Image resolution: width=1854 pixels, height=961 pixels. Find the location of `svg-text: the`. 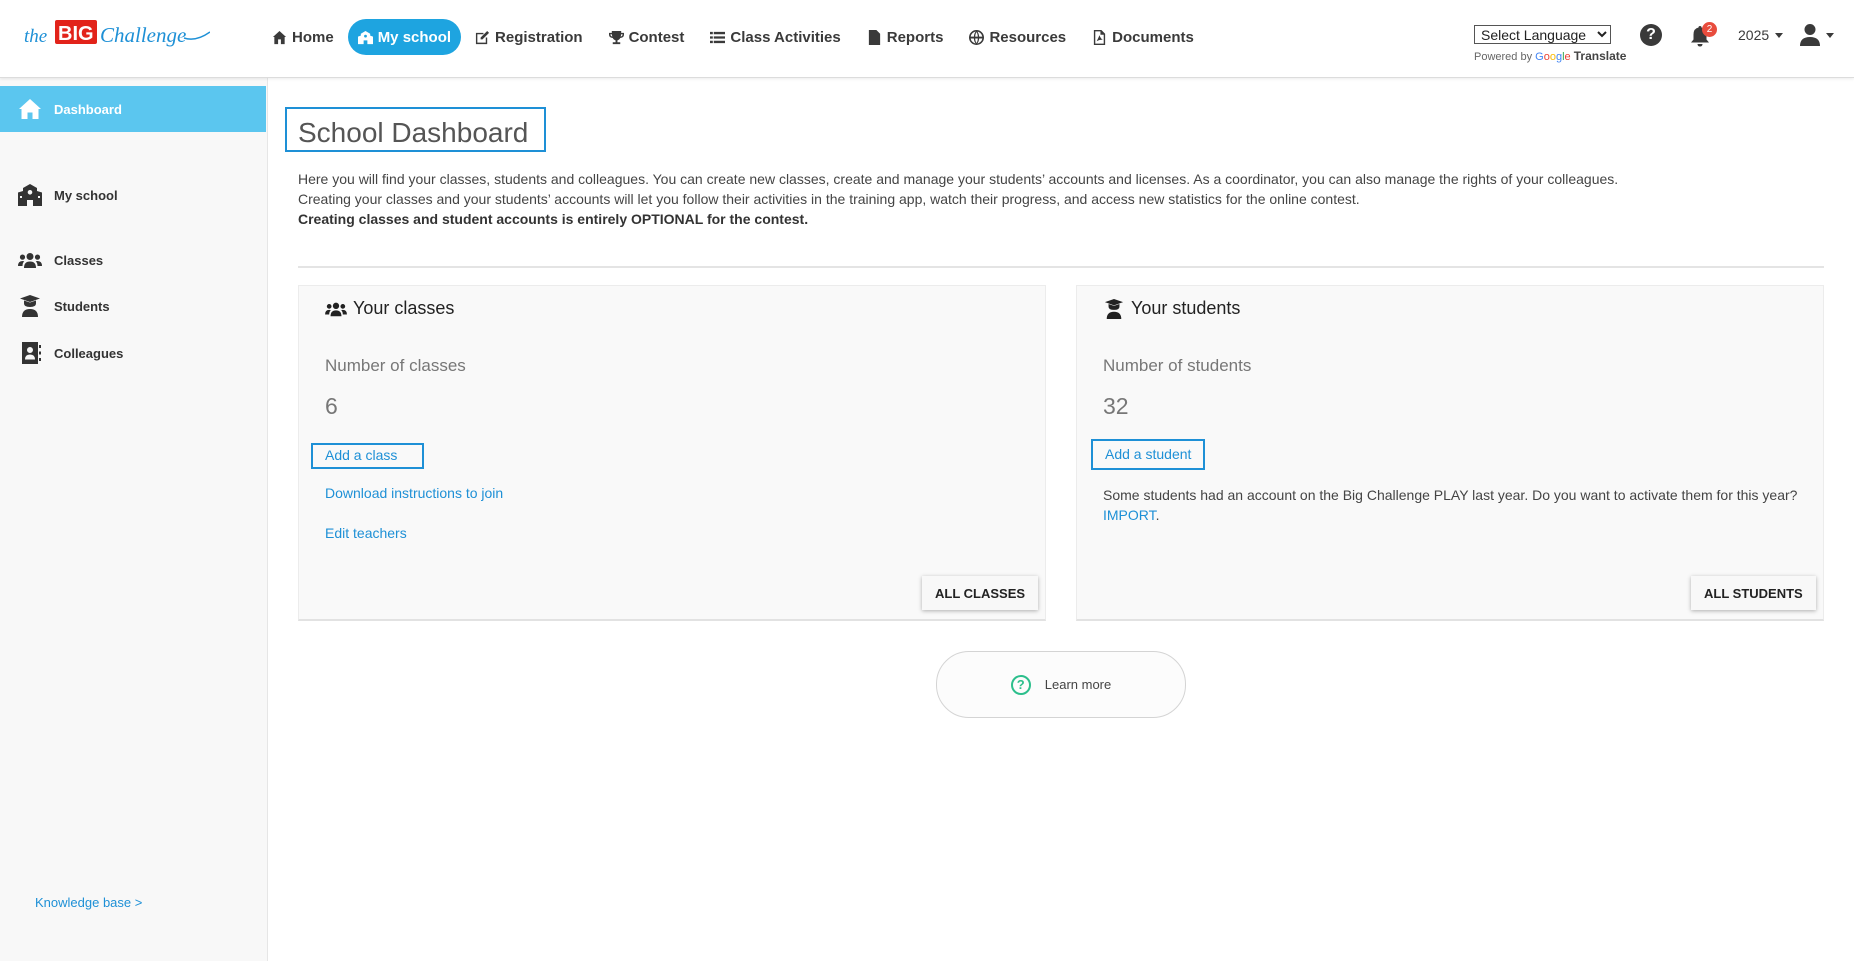

svg-text: the is located at coordinates (35, 36).